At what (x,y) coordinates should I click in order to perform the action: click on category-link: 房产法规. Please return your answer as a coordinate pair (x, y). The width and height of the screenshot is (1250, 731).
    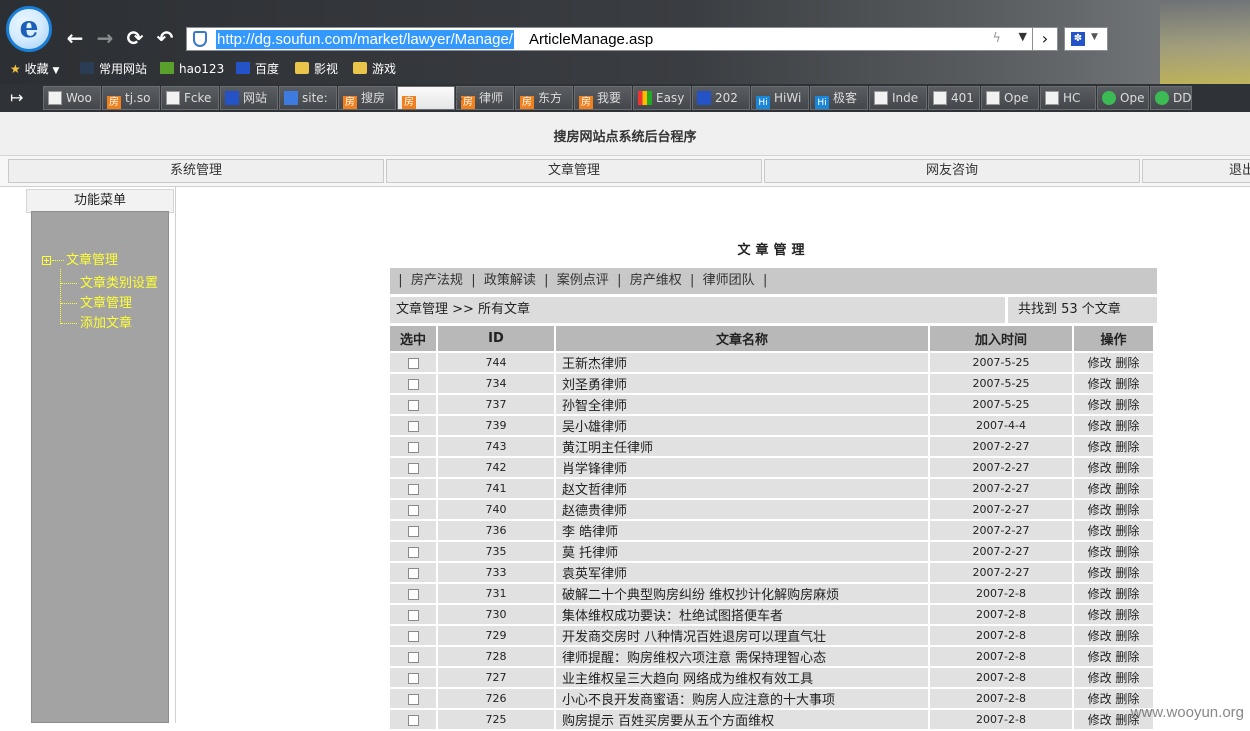
    Looking at the image, I should click on (437, 281).